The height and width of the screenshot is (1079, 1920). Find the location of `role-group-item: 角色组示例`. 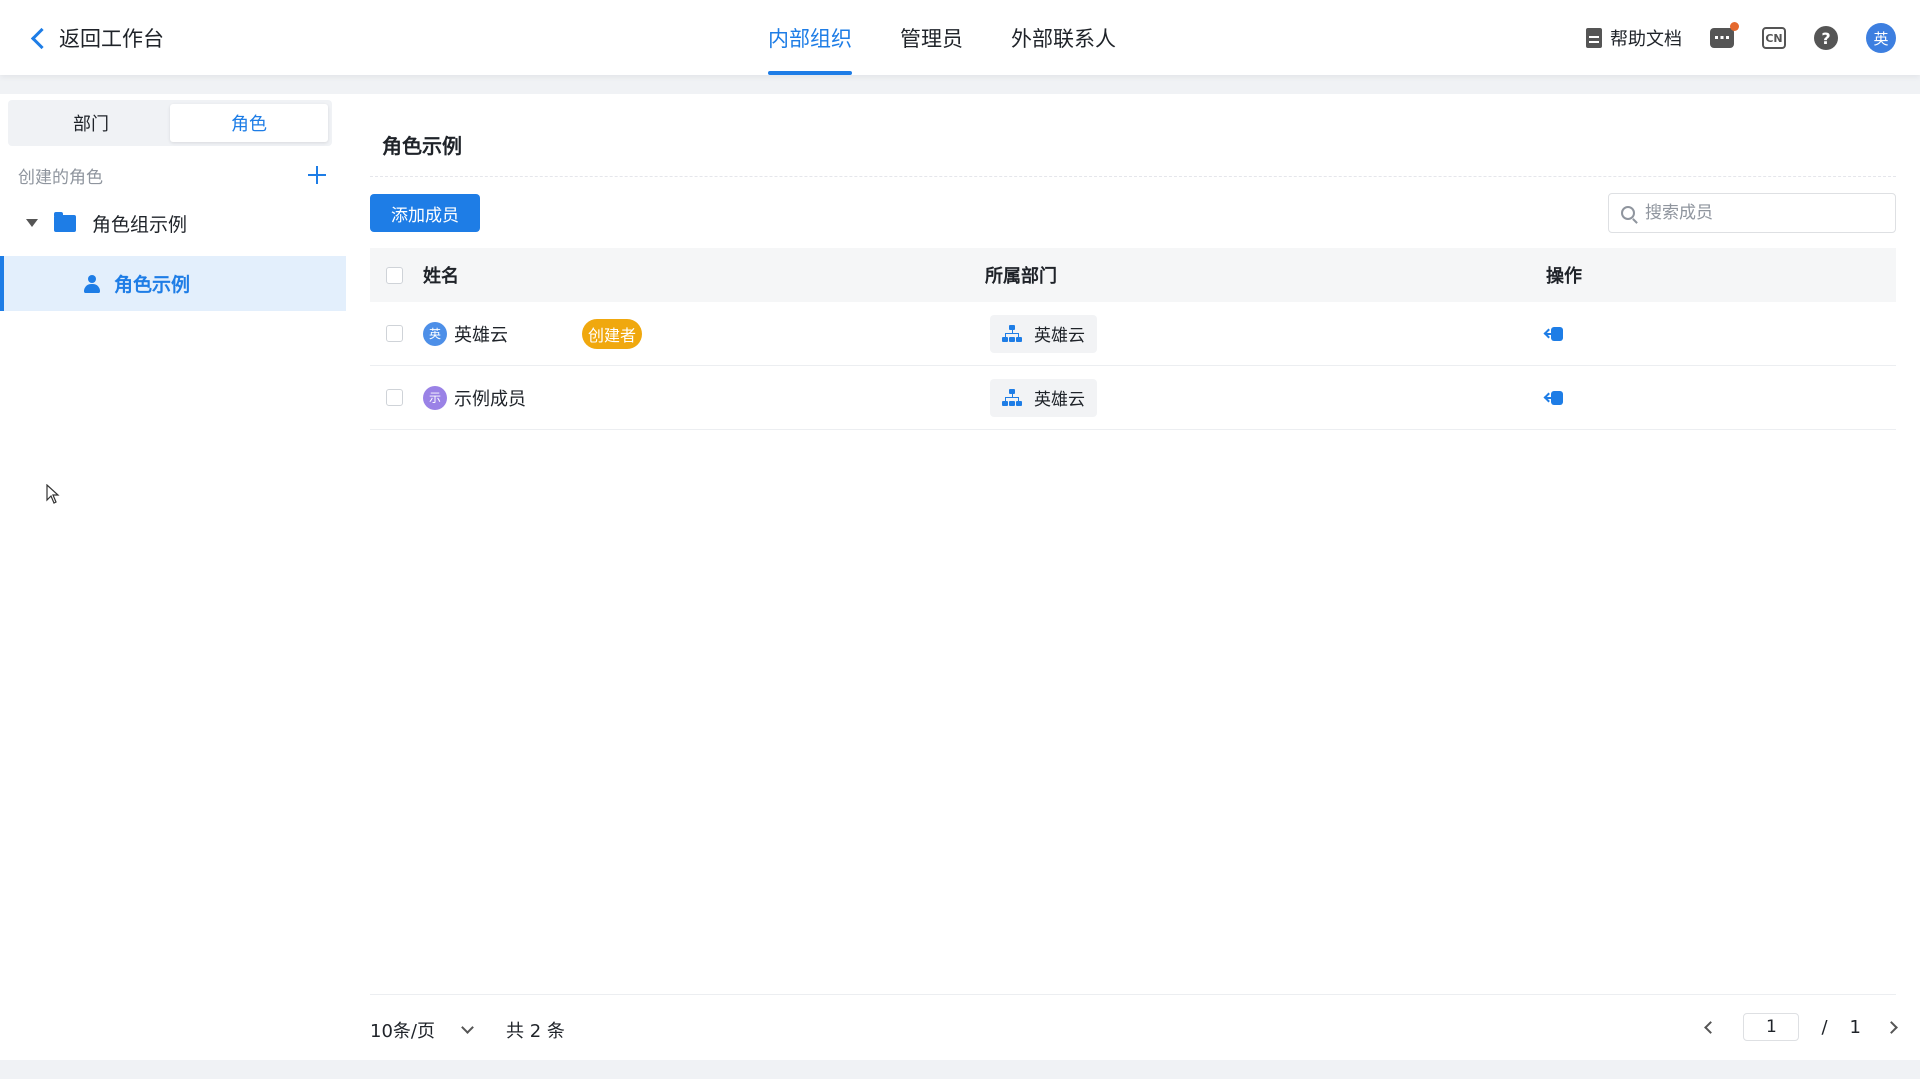

role-group-item: 角色组示例 is located at coordinates (106, 223).